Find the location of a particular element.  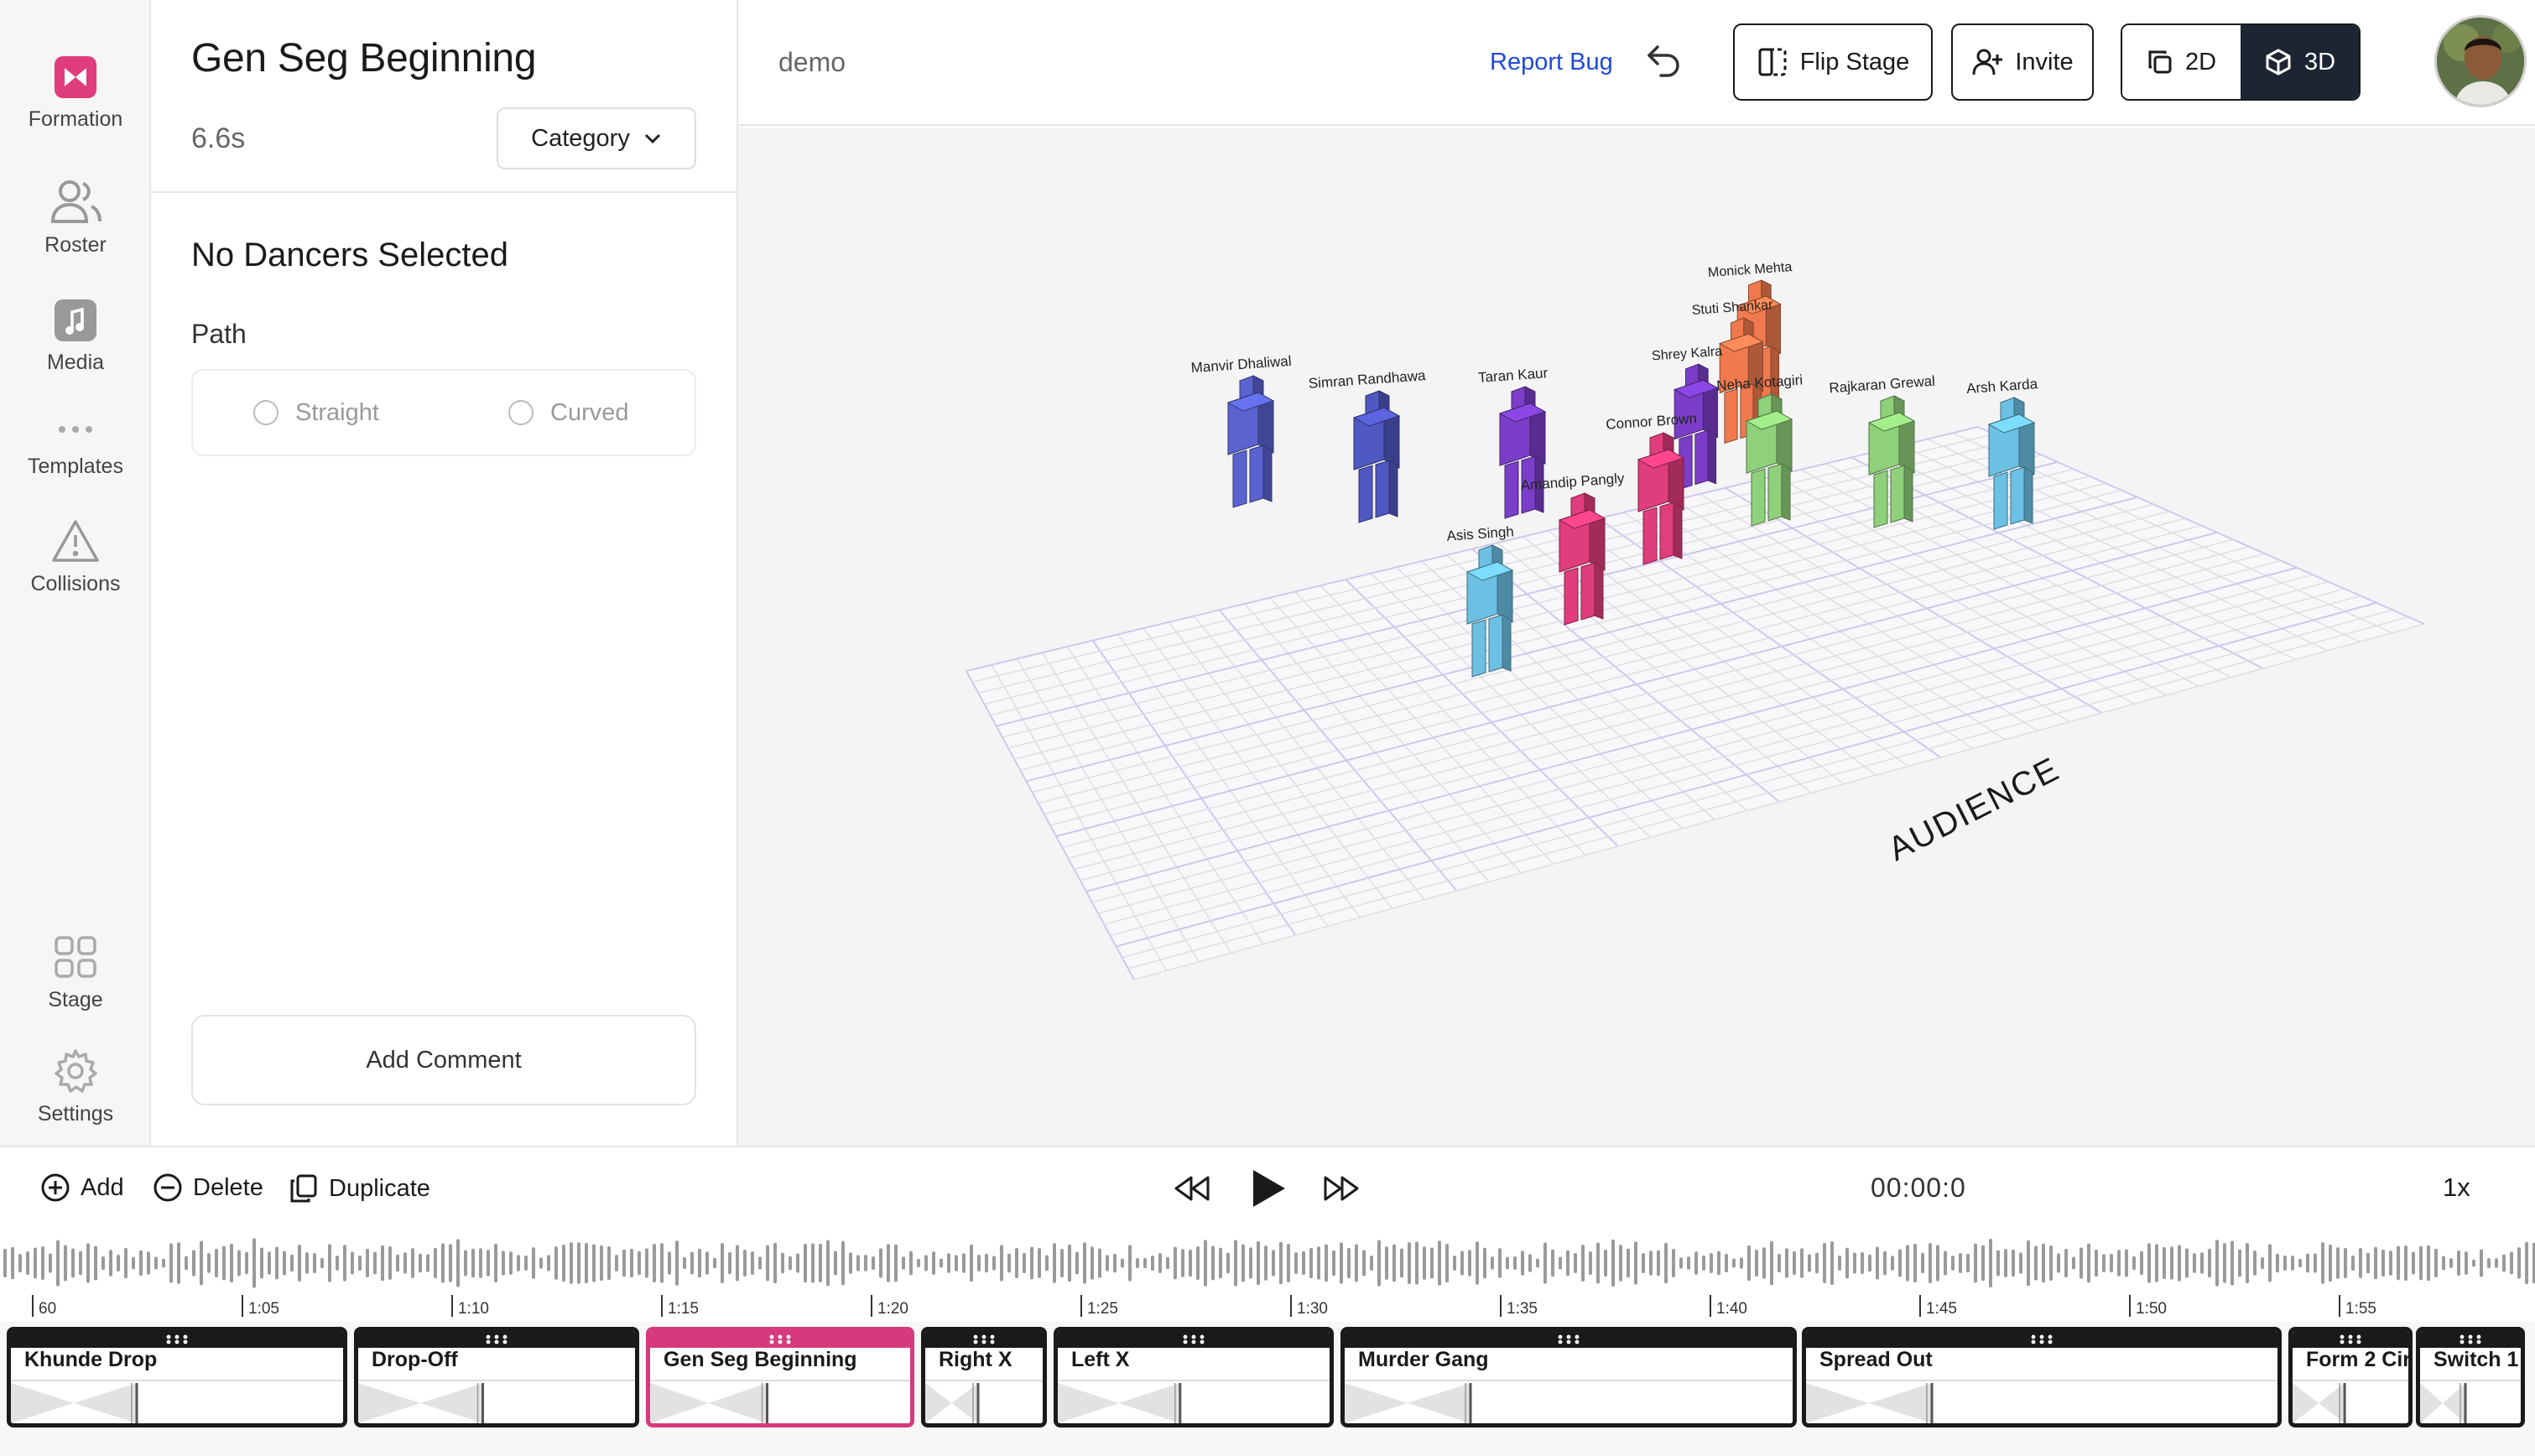

delete-formation-button: Delete is located at coordinates (208, 1188).